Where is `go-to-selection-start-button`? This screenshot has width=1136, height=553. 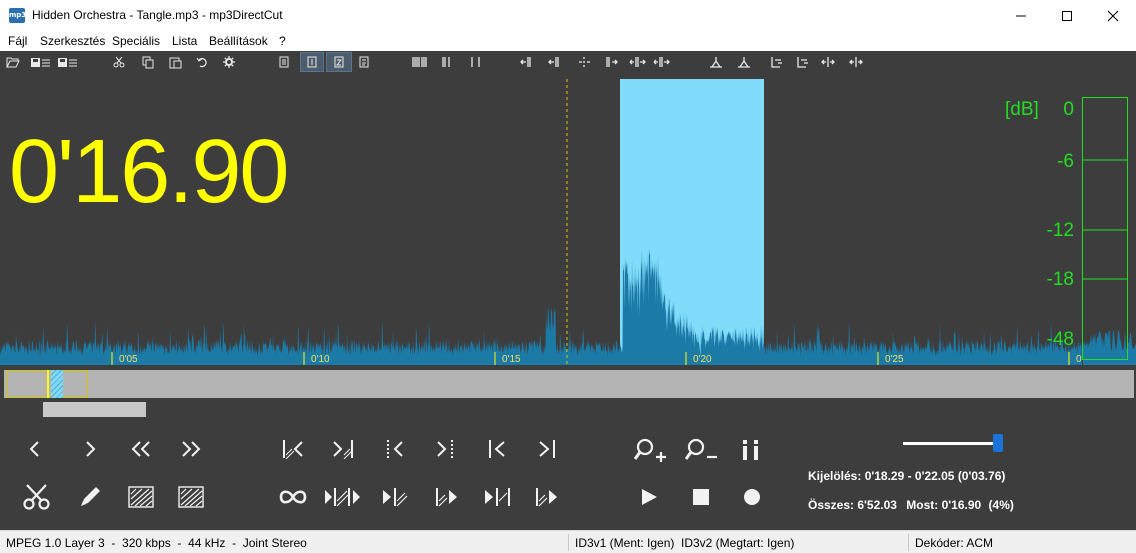 go-to-selection-start-button is located at coordinates (395, 449).